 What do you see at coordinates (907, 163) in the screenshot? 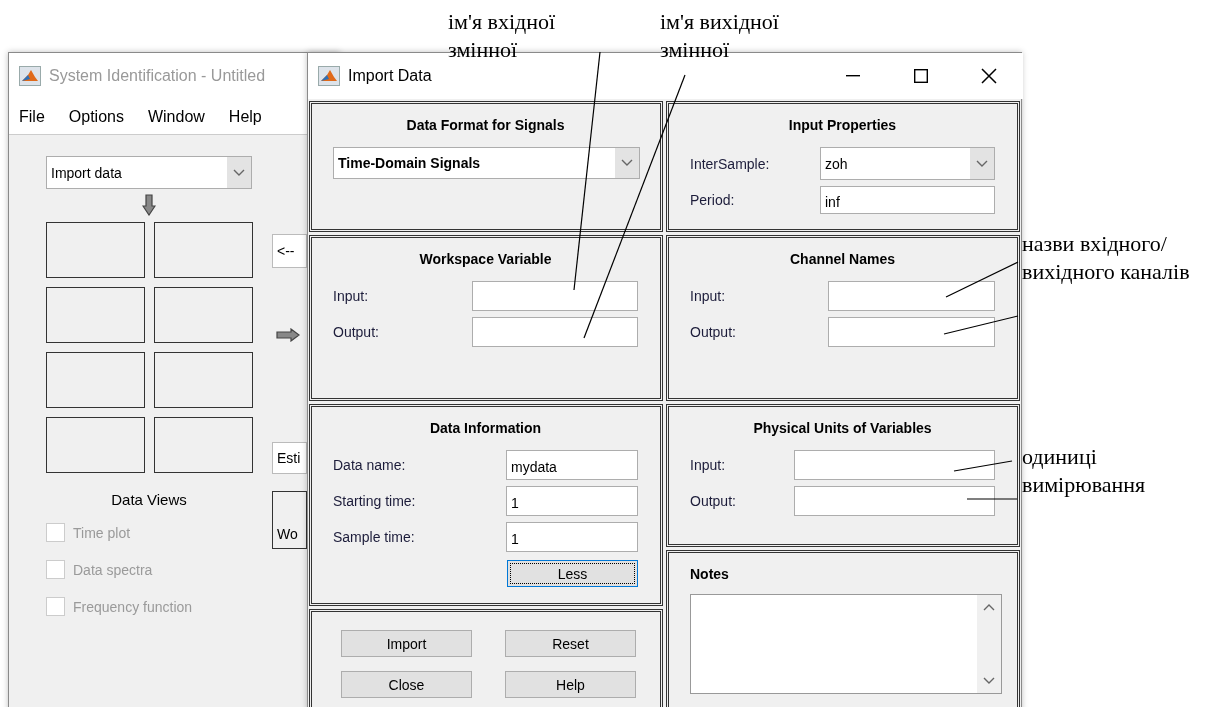
I see `intersample-select: zoh` at bounding box center [907, 163].